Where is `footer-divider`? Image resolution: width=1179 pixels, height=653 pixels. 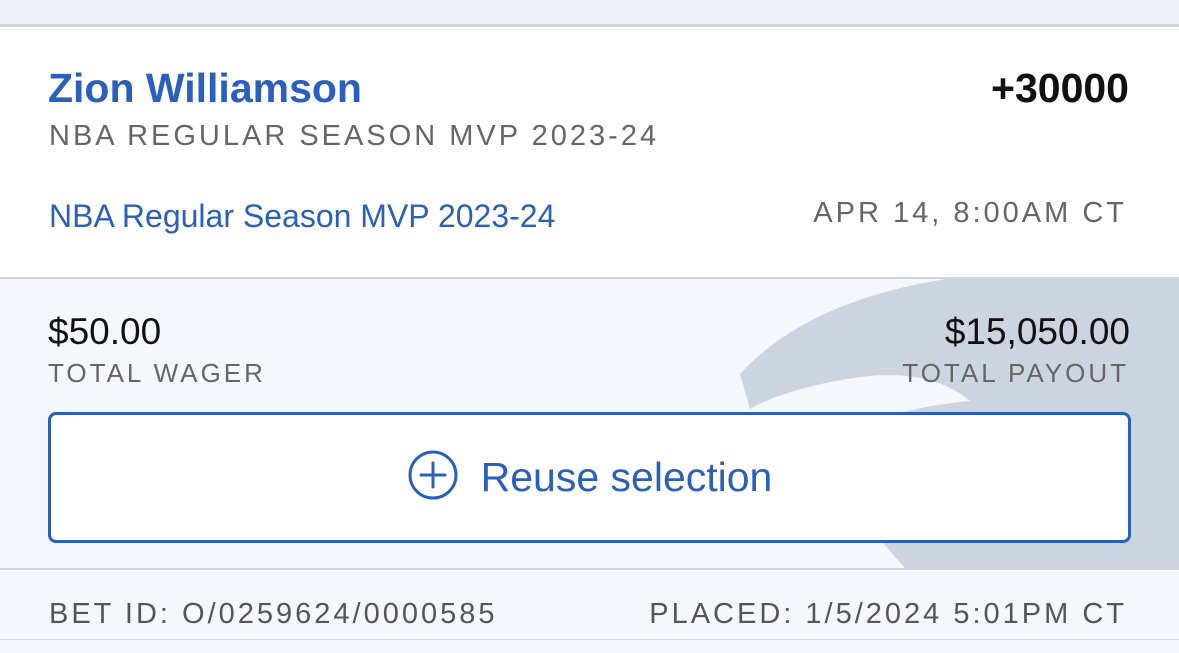 footer-divider is located at coordinates (589, 639).